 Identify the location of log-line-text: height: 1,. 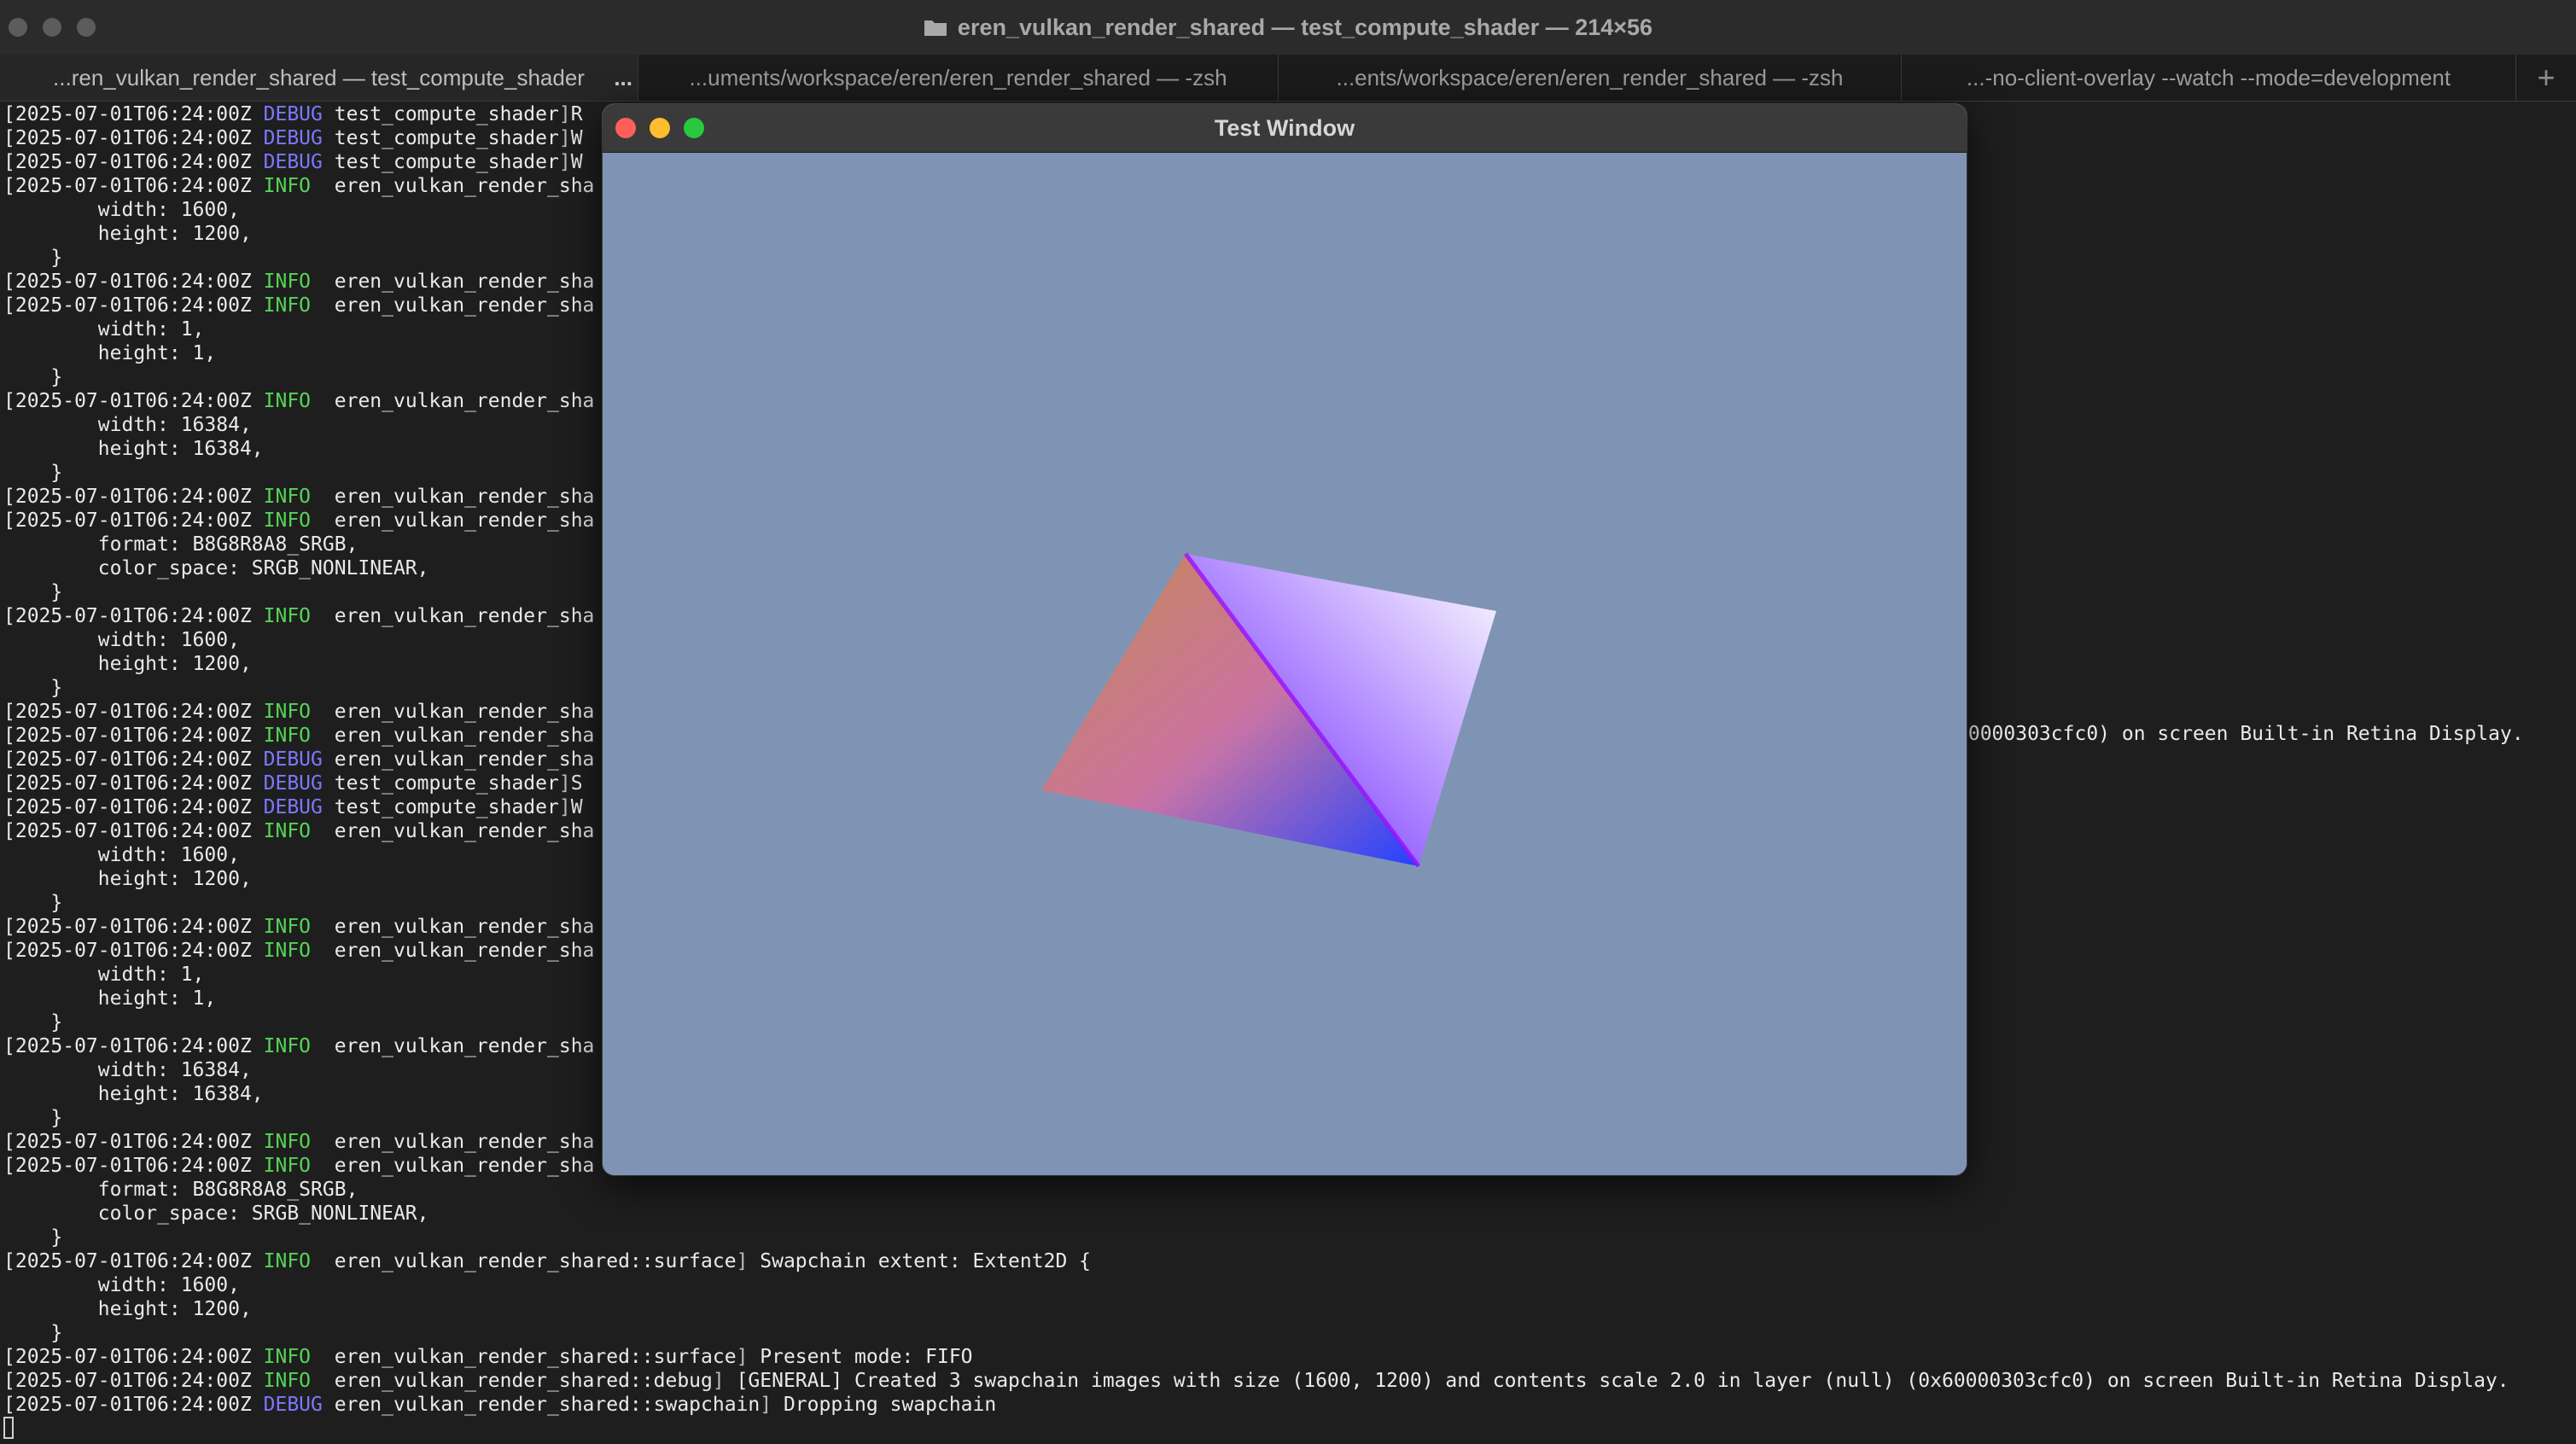
(110, 998).